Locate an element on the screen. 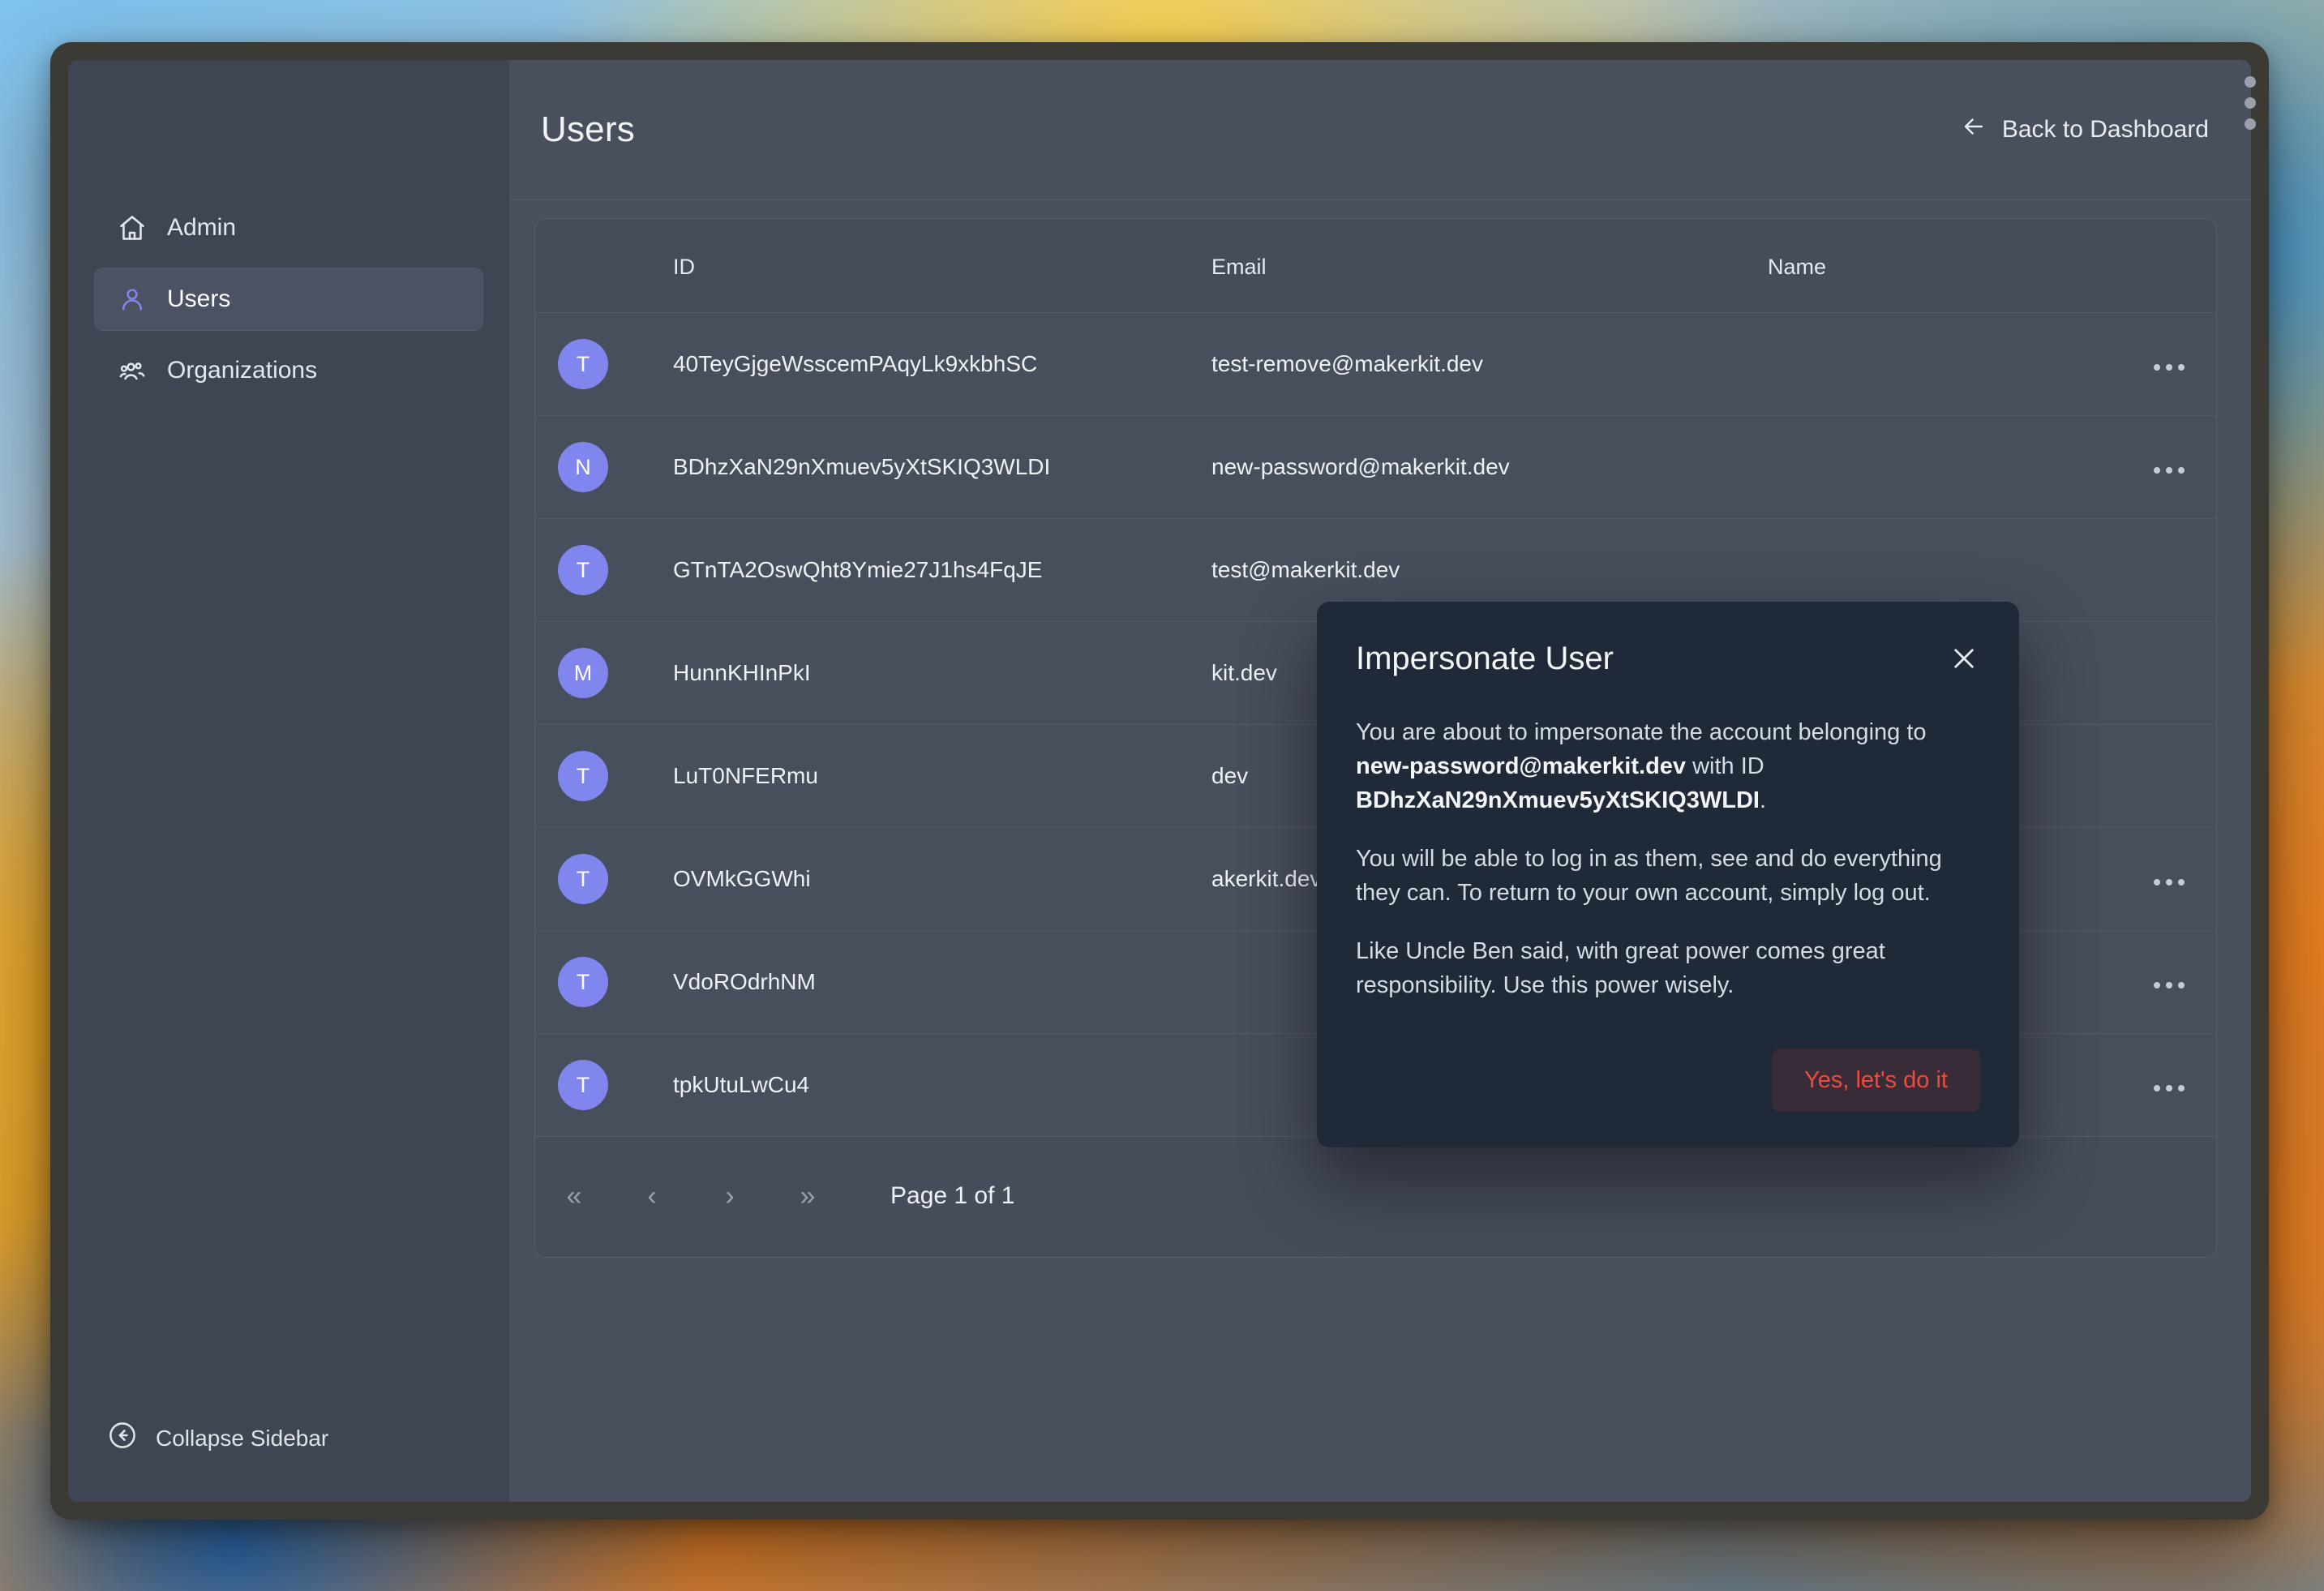 Image resolution: width=2324 pixels, height=1591 pixels. home-icon is located at coordinates (132, 227).